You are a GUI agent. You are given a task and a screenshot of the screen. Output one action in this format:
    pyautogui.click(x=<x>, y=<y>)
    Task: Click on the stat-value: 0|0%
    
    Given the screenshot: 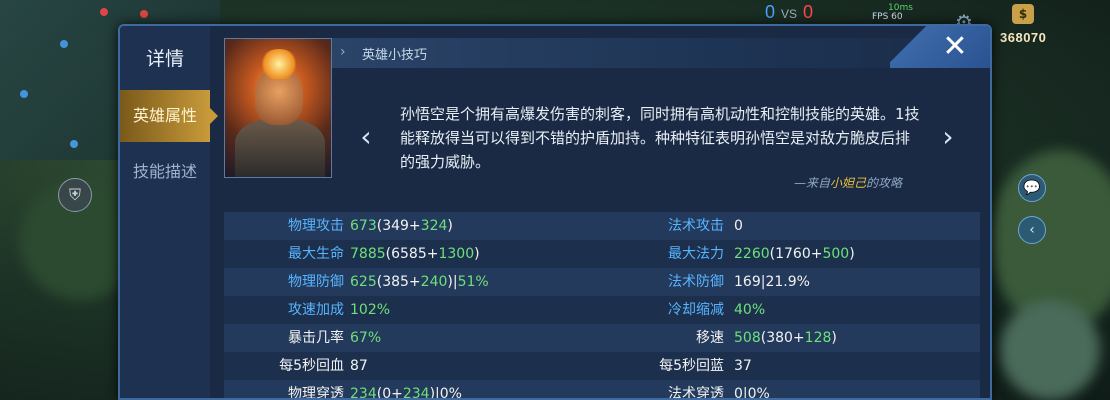 What is the action you would take?
    pyautogui.click(x=752, y=393)
    